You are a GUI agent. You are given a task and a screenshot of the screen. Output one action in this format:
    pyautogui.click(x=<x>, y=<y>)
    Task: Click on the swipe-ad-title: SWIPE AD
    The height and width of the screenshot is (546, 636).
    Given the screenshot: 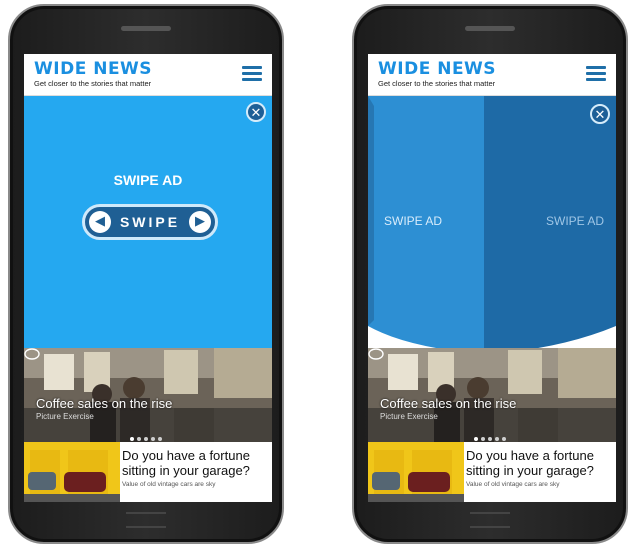 What is the action you would take?
    pyautogui.click(x=148, y=180)
    